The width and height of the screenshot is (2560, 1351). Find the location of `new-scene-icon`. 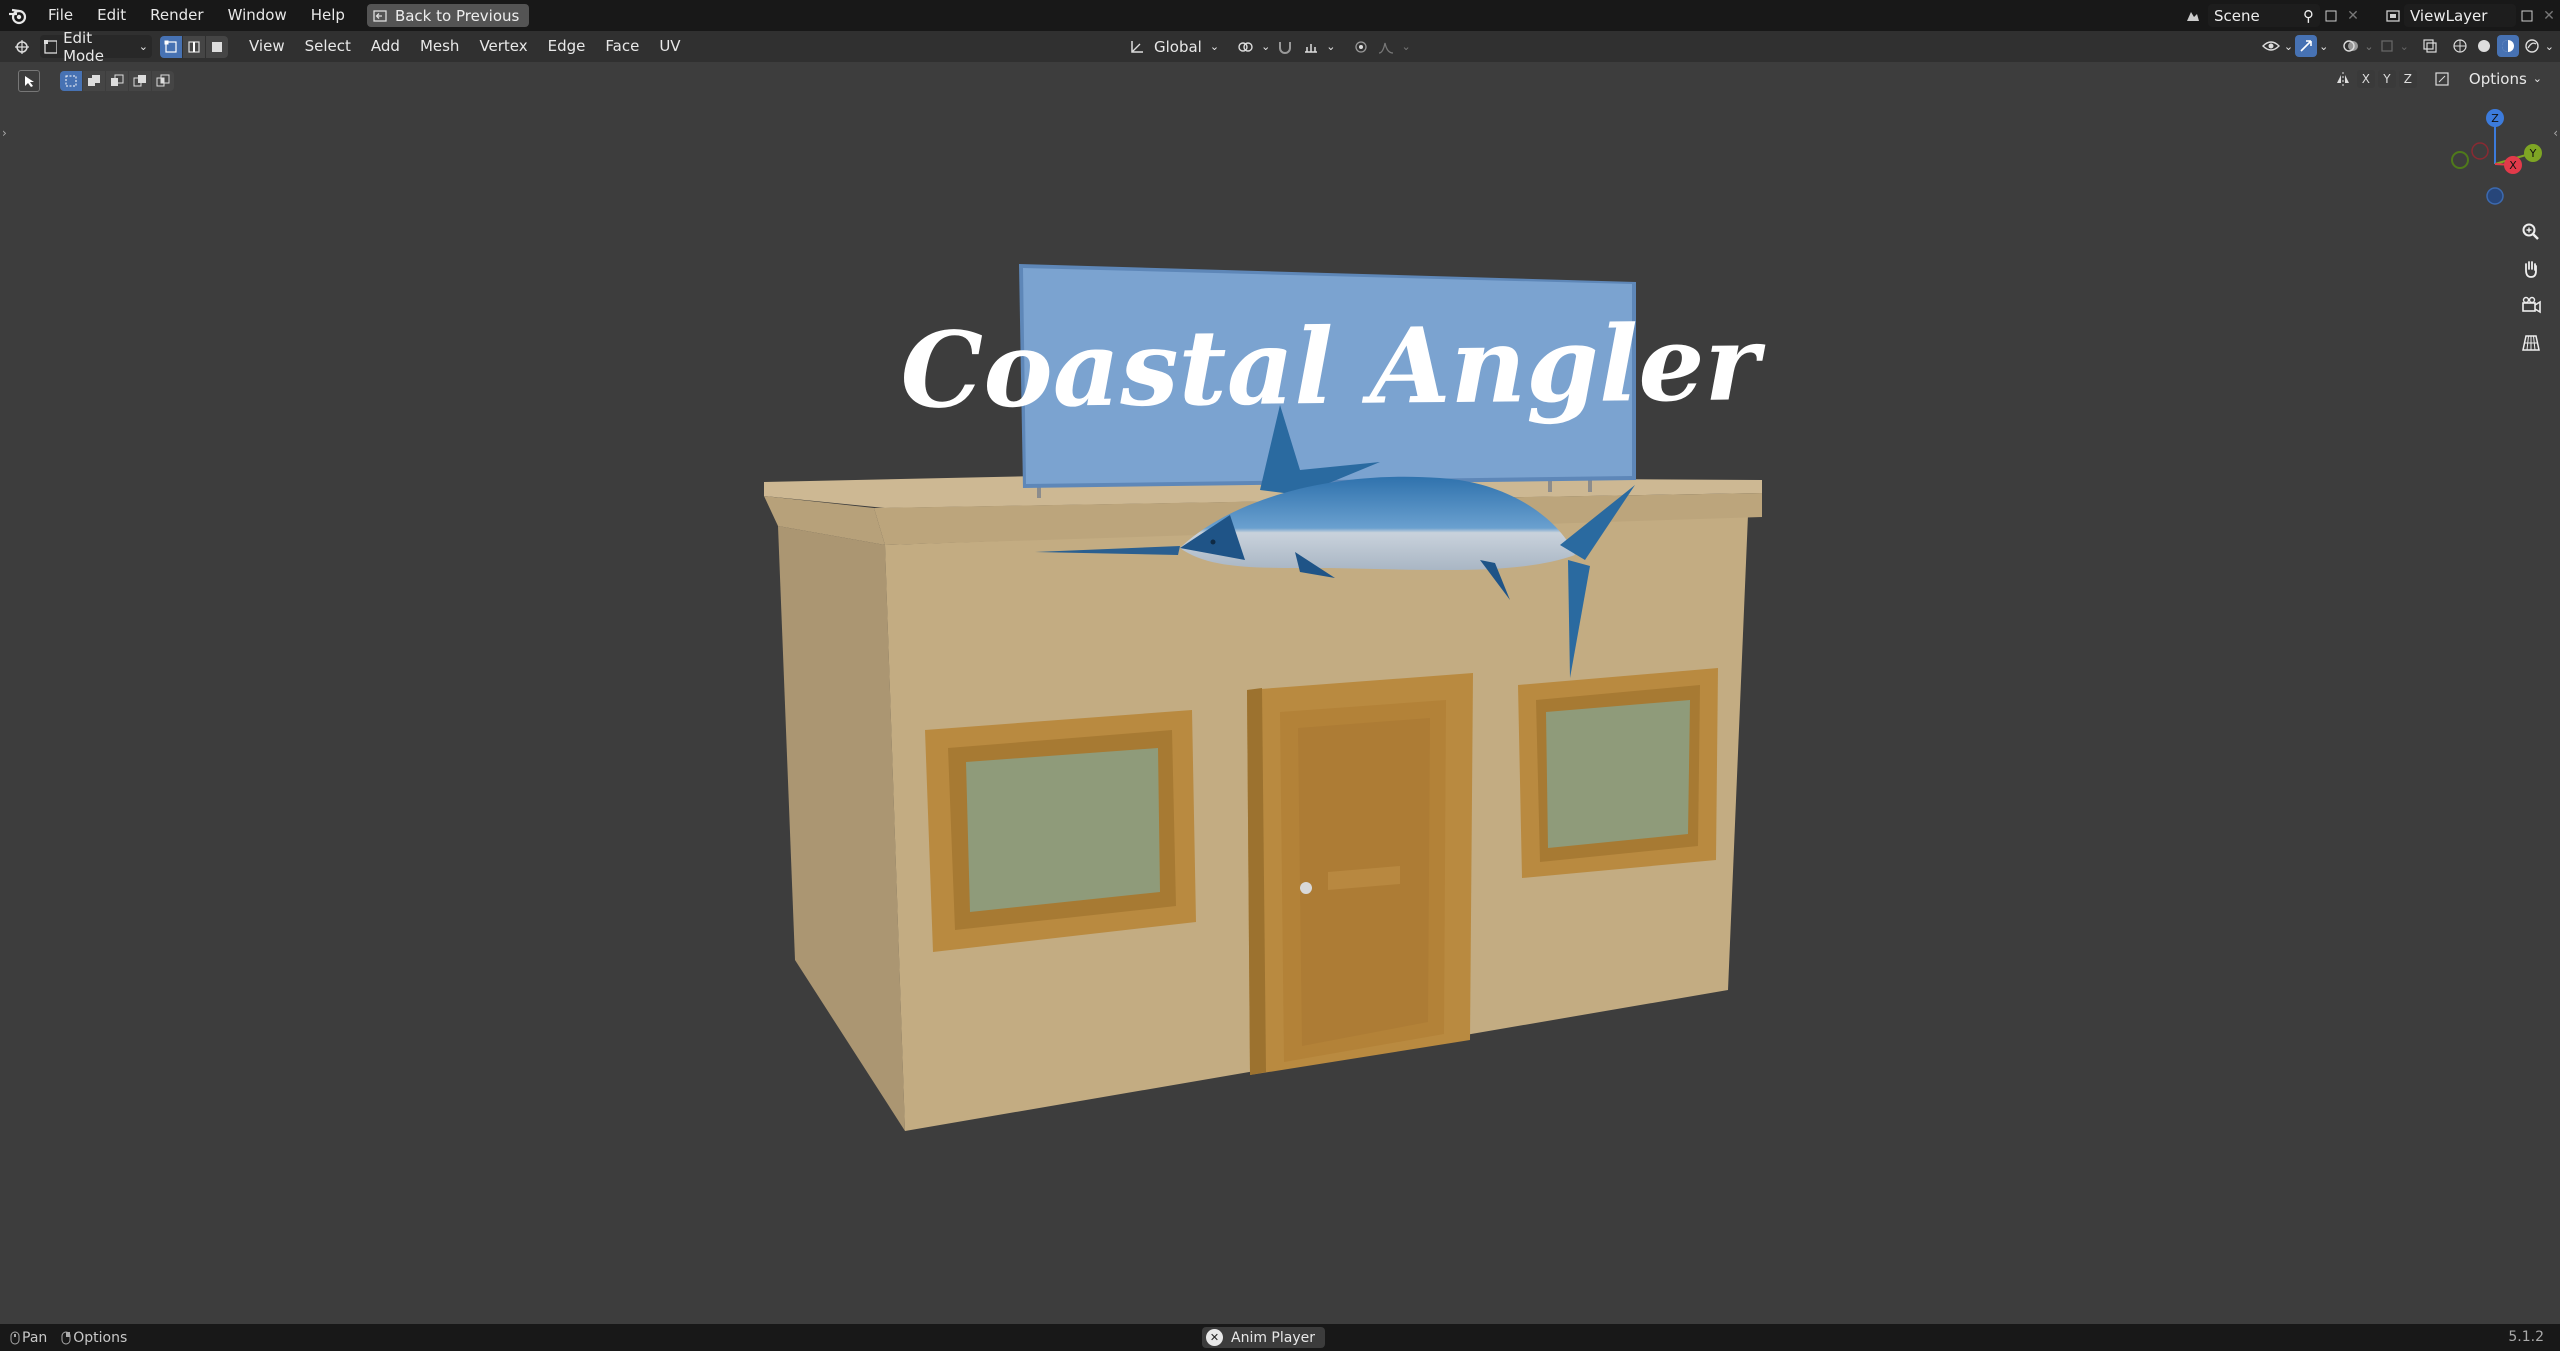

new-scene-icon is located at coordinates (2331, 16).